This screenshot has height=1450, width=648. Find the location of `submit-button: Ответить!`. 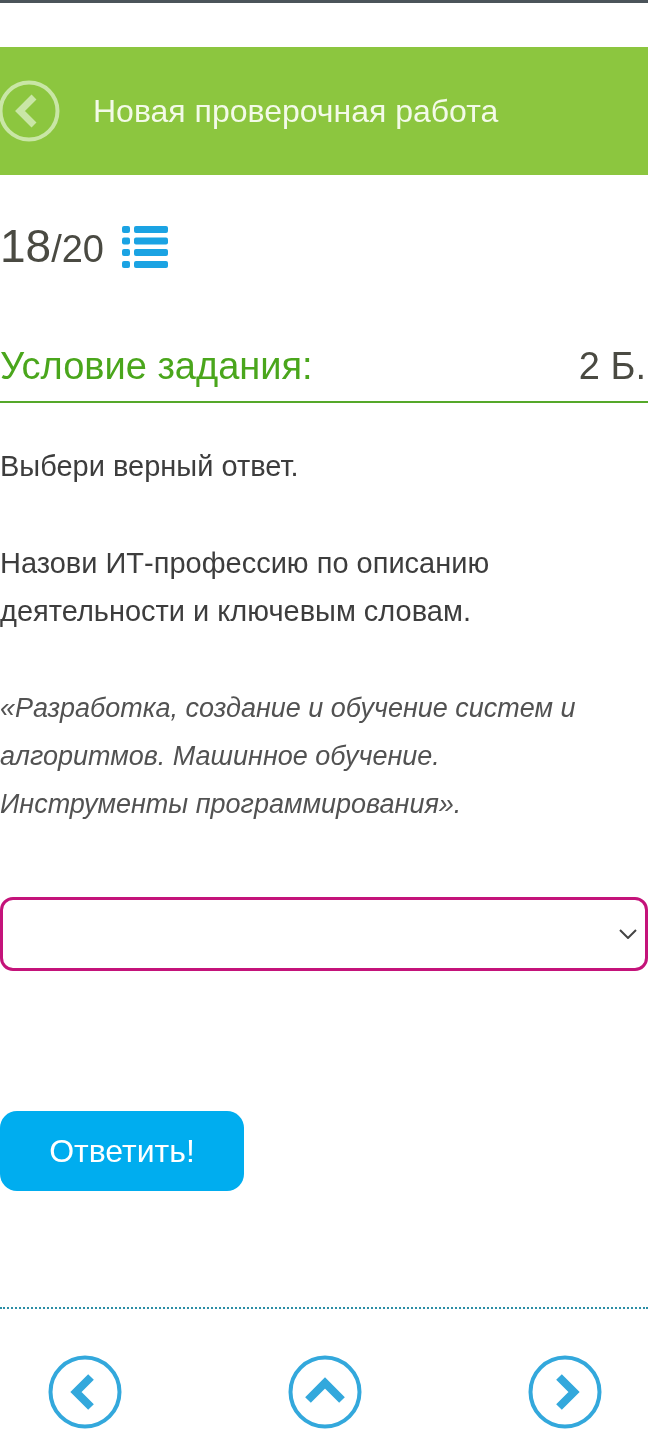

submit-button: Ответить! is located at coordinates (122, 1151).